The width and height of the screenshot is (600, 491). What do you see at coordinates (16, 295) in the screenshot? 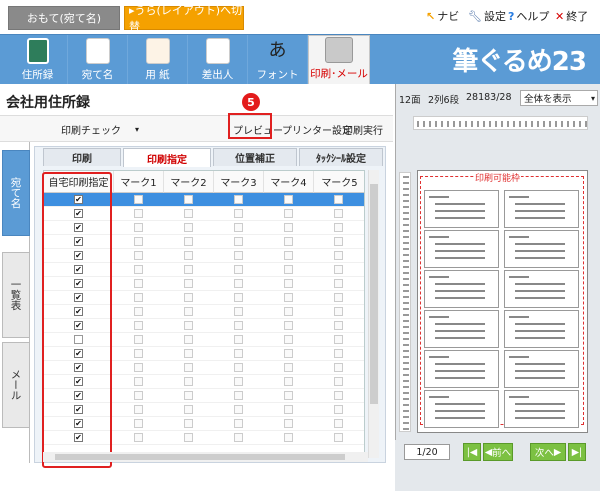
I see `side-tab-ichiran: 一覧表` at bounding box center [16, 295].